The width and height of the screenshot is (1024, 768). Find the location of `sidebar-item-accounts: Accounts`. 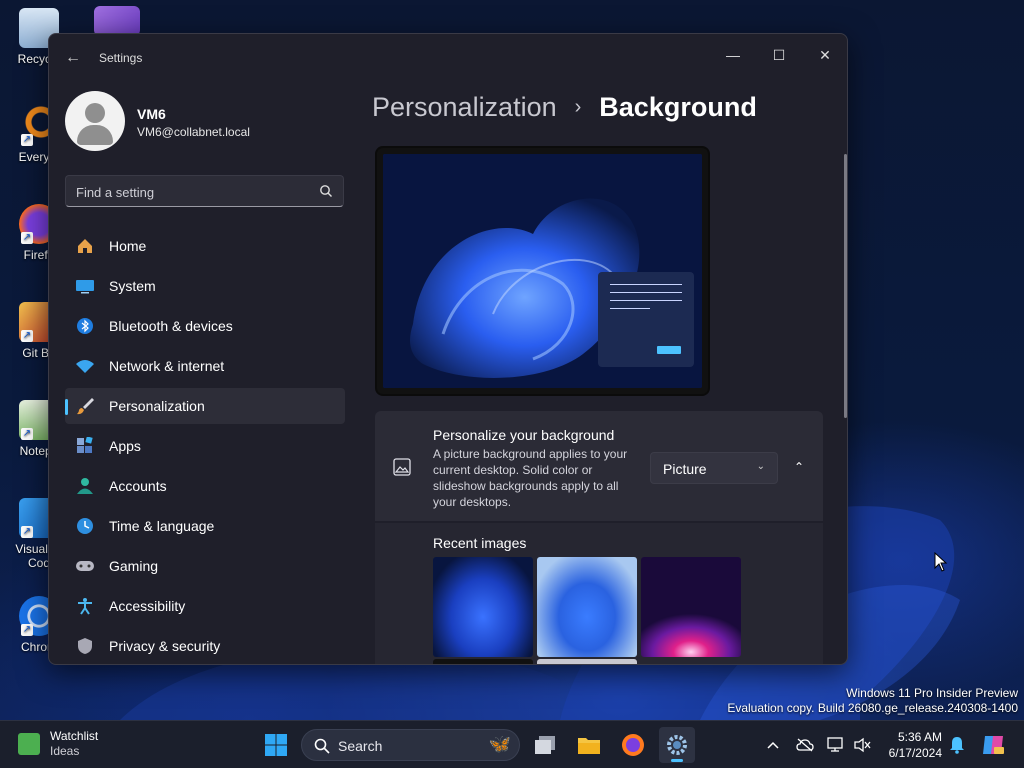

sidebar-item-accounts: Accounts is located at coordinates (205, 486).